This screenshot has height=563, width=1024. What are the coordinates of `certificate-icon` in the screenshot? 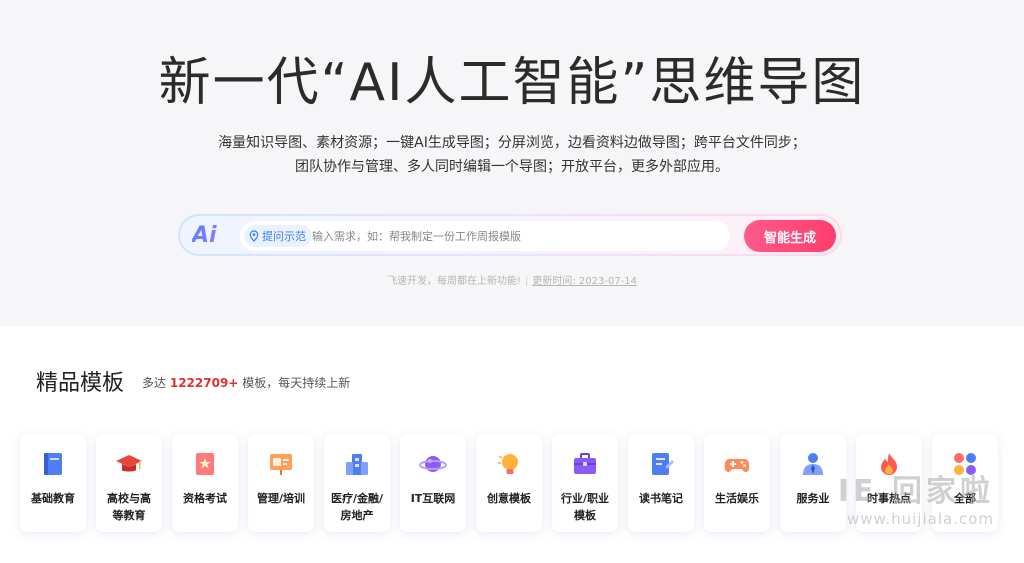 It's located at (205, 464).